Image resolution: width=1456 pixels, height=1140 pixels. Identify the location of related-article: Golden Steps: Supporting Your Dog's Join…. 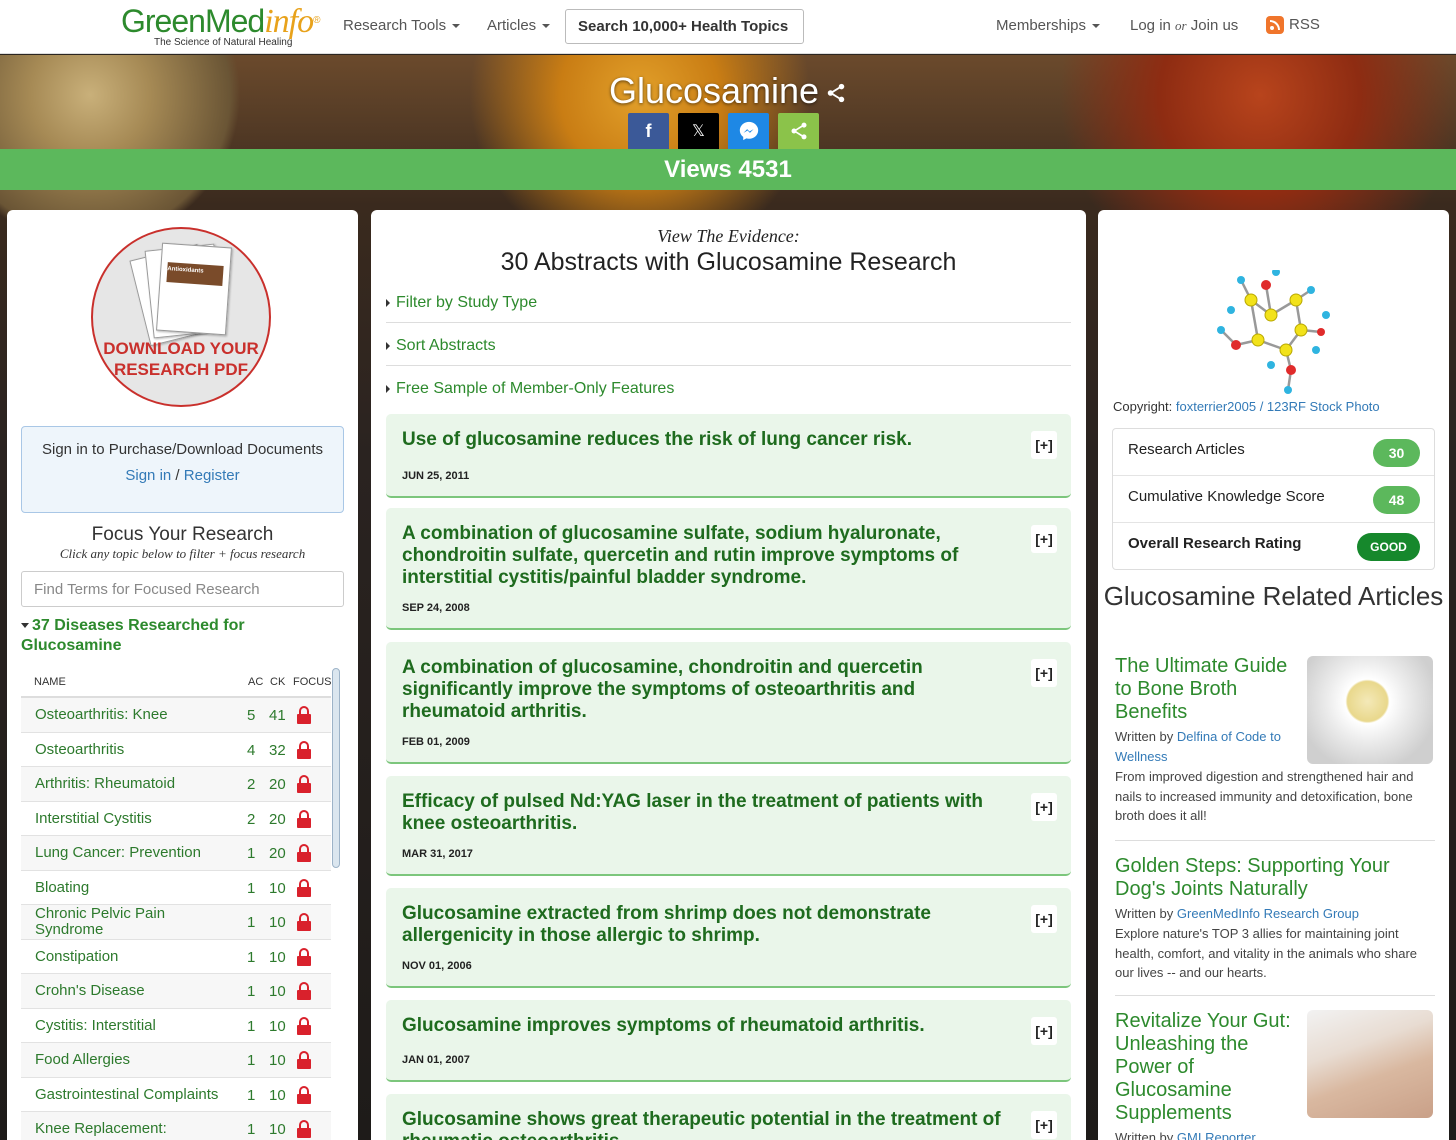
(1275, 919).